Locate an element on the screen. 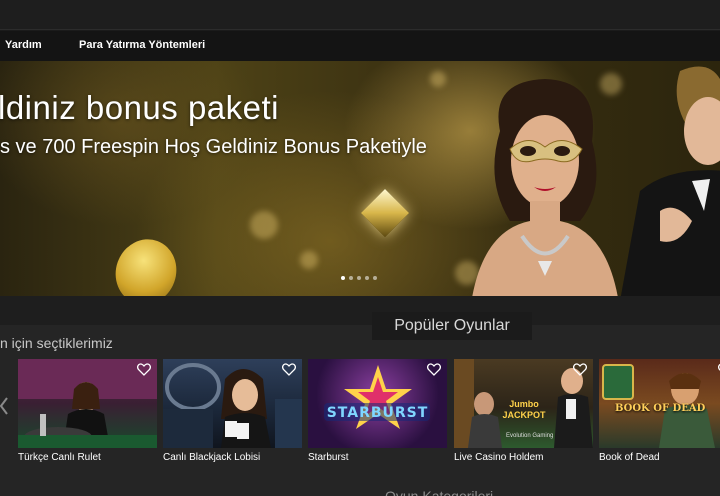 The height and width of the screenshot is (496, 720). provider-logo-text: Evolution Gaming is located at coordinates (530, 436).